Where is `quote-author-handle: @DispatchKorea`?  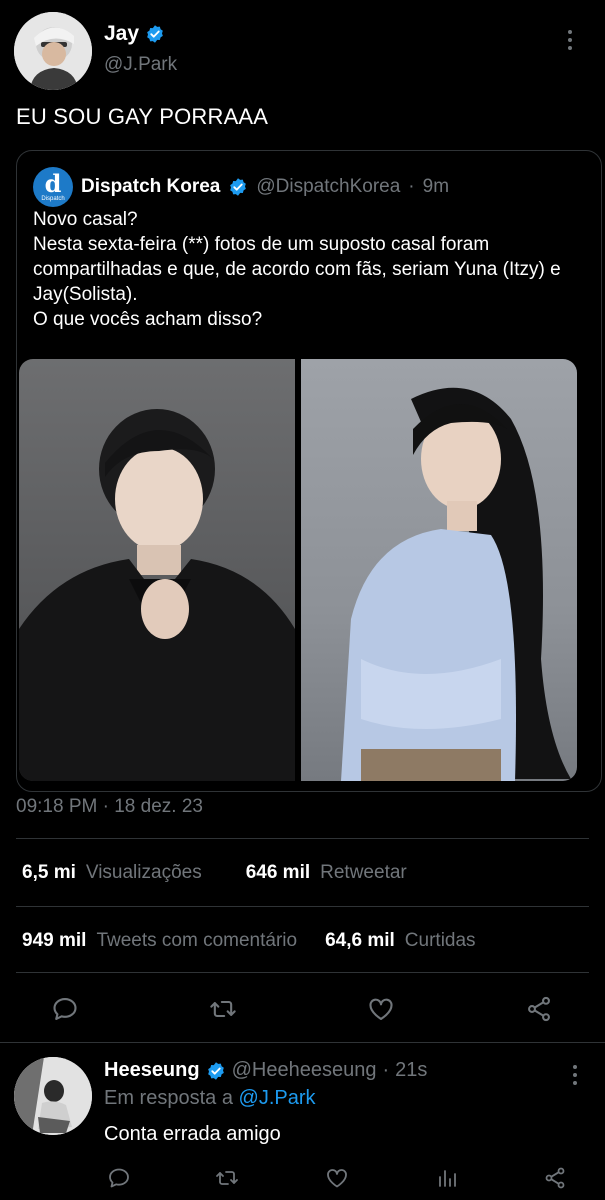 quote-author-handle: @DispatchKorea is located at coordinates (328, 186).